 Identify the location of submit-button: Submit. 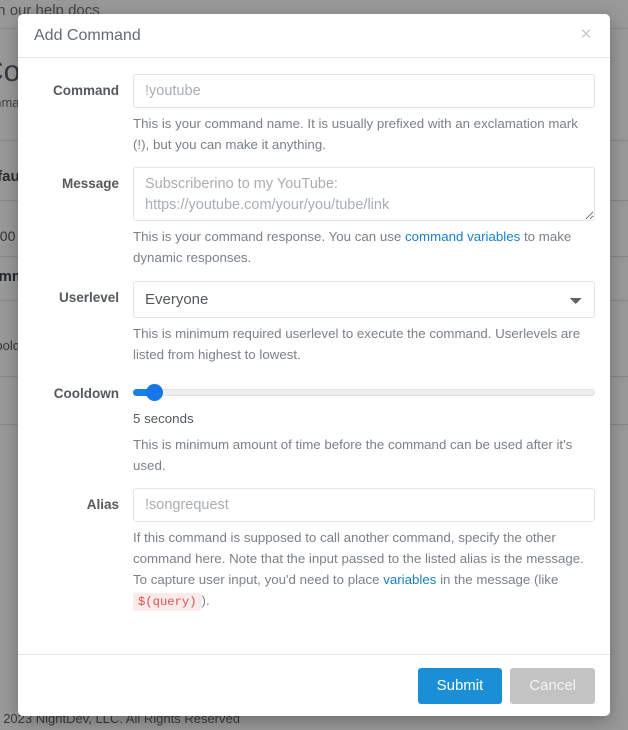
(460, 685).